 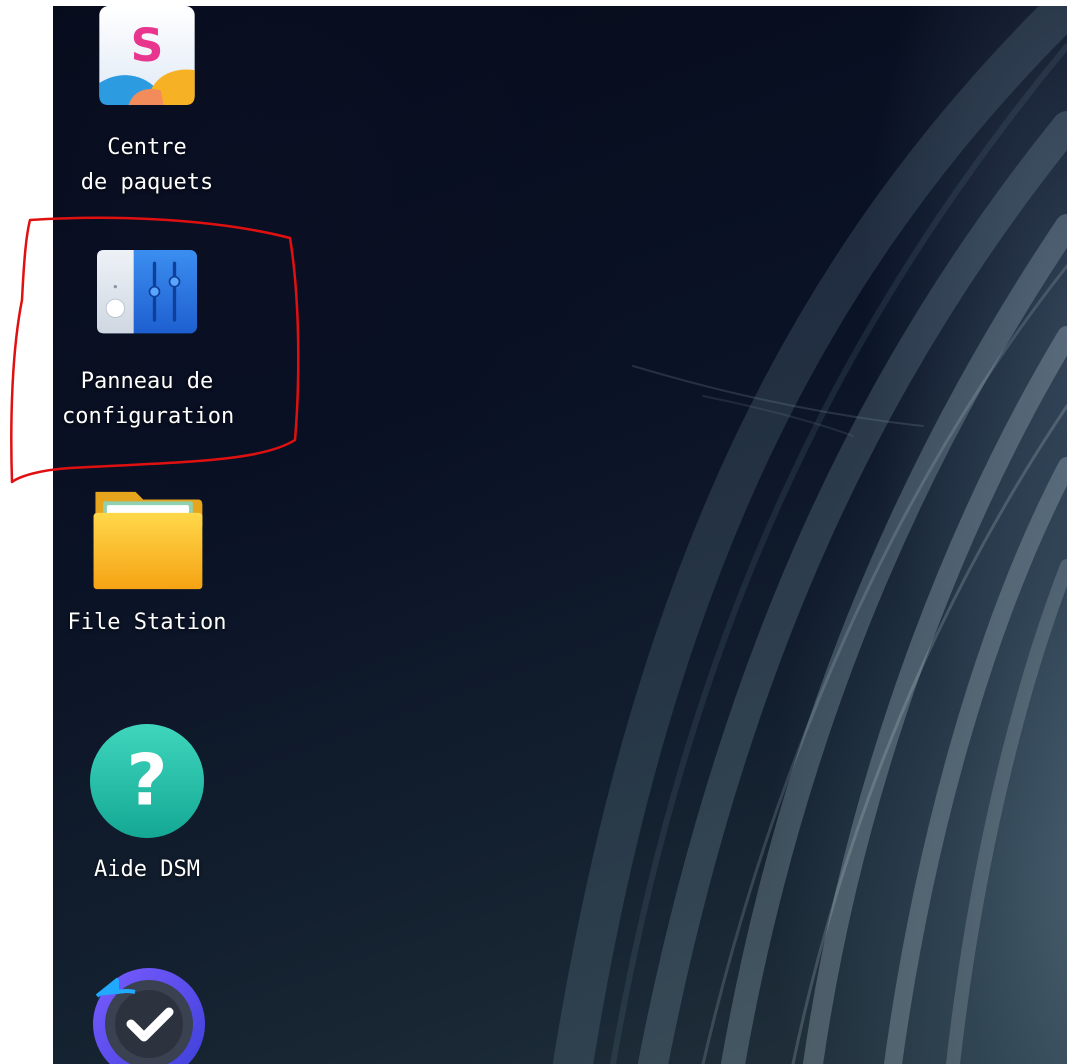 What do you see at coordinates (147, 869) in the screenshot?
I see `icon-label: Aide DSM` at bounding box center [147, 869].